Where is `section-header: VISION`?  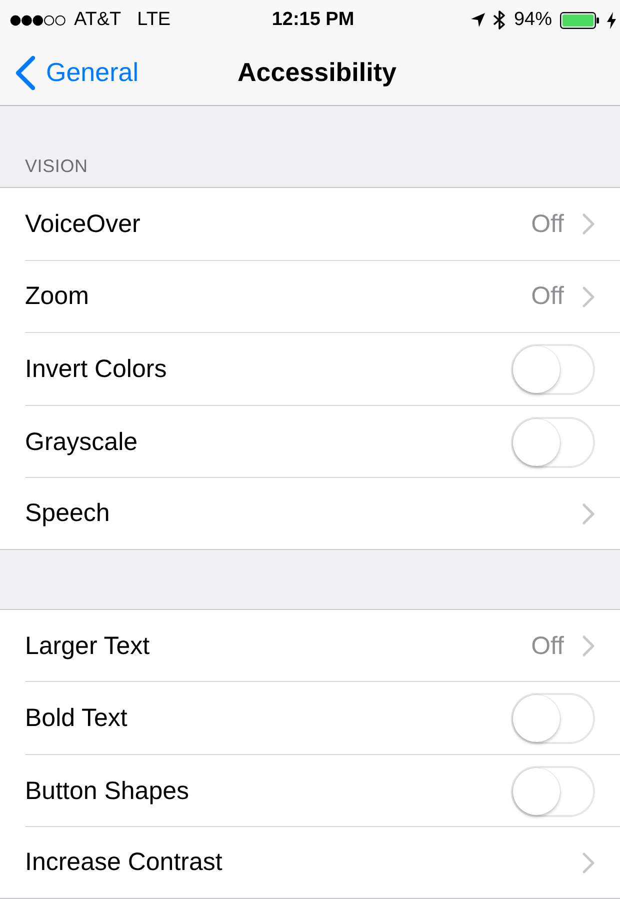 section-header: VISION is located at coordinates (56, 166).